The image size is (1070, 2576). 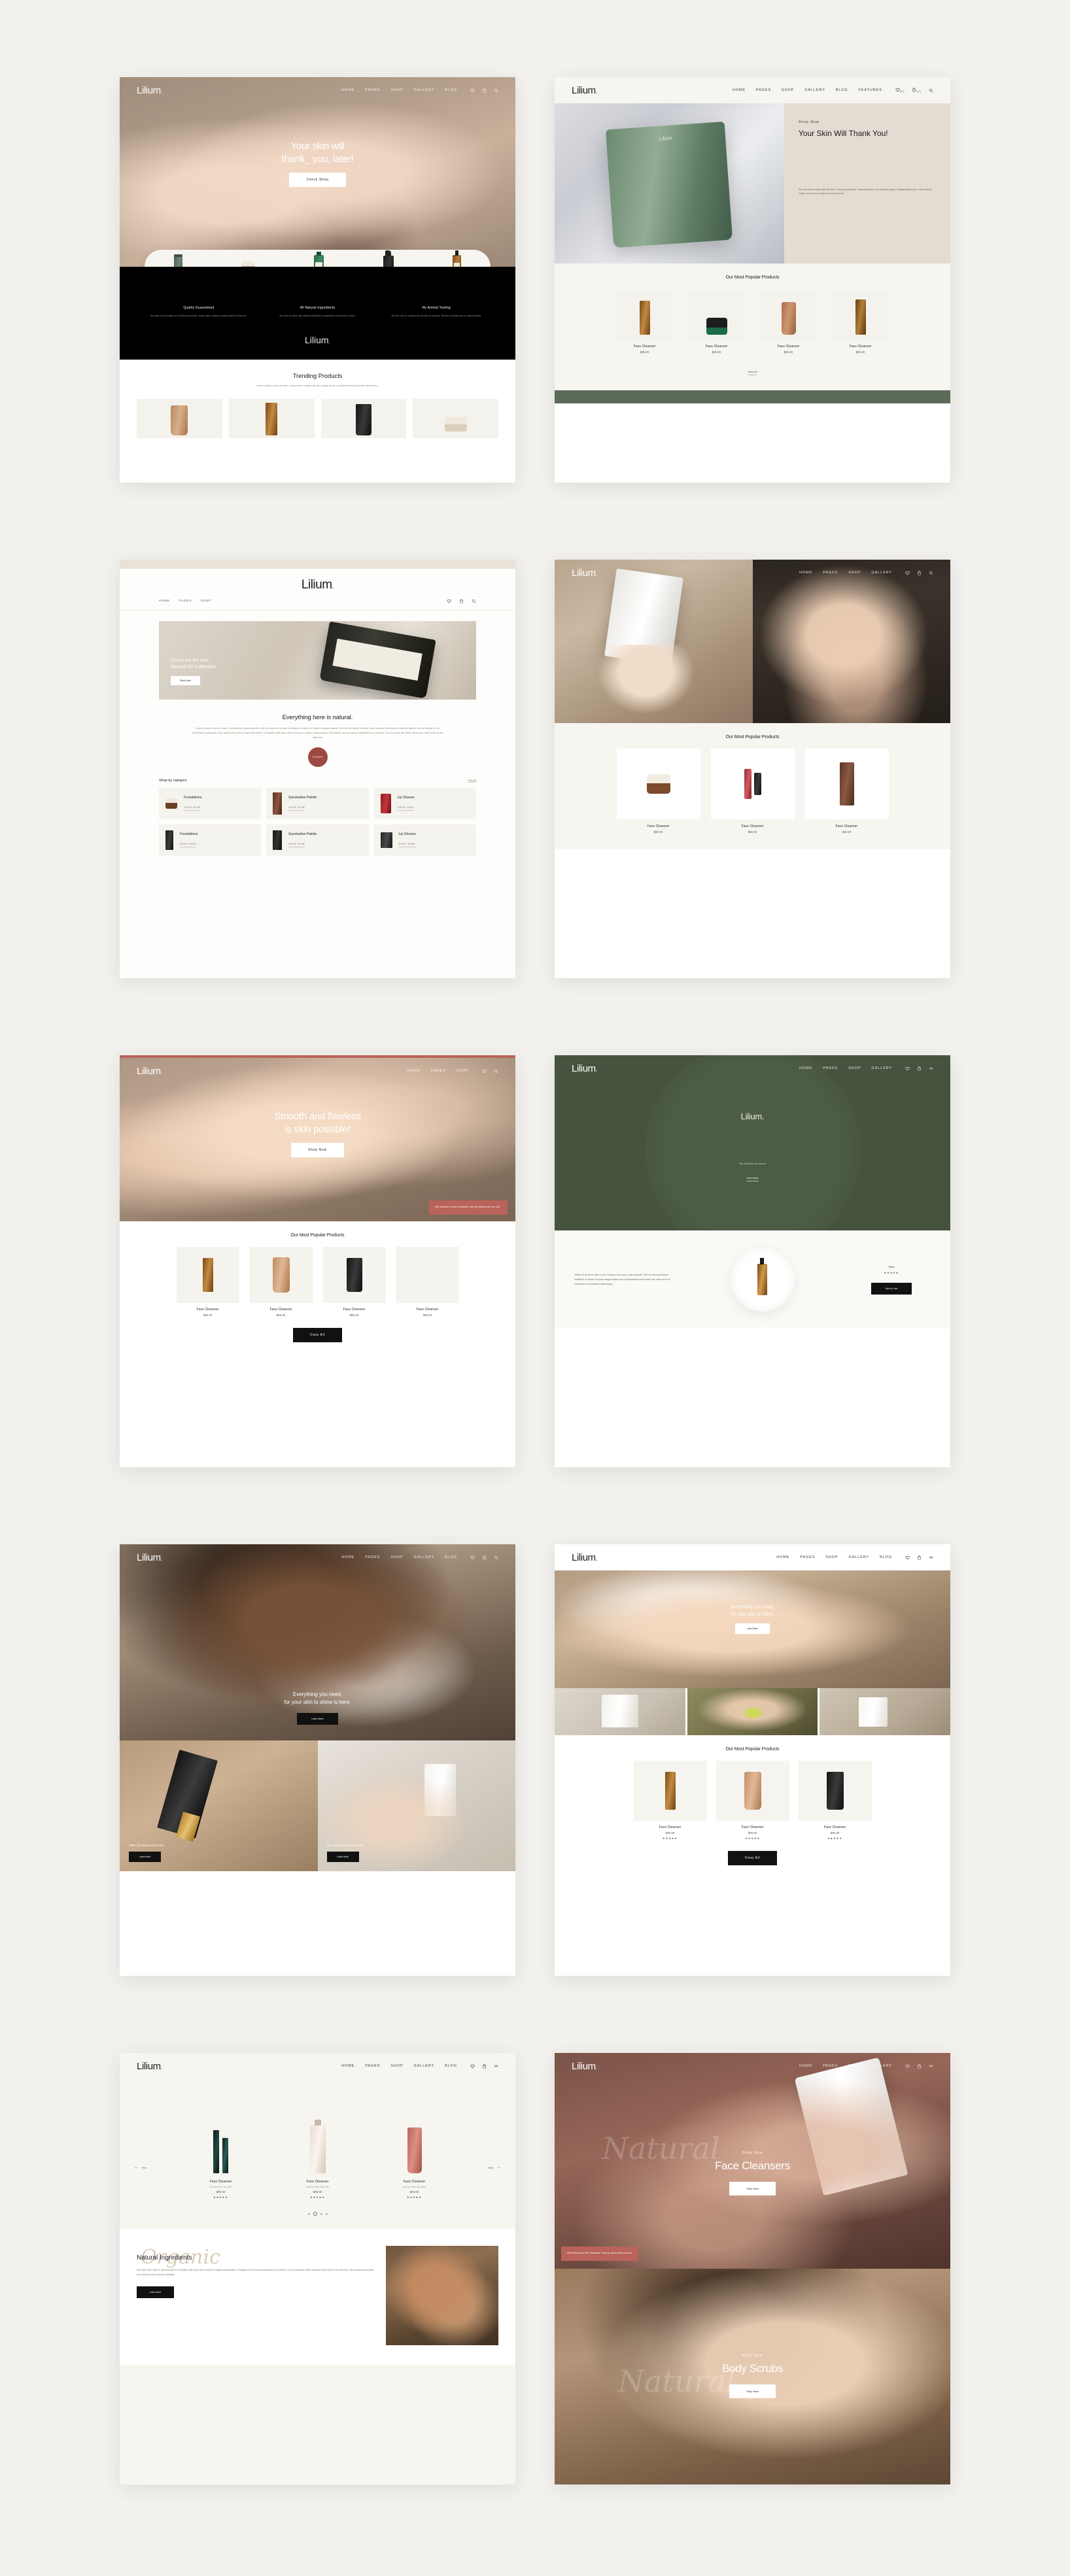 I want to click on carousel-prev: ← Prev, so click(x=140, y=2167).